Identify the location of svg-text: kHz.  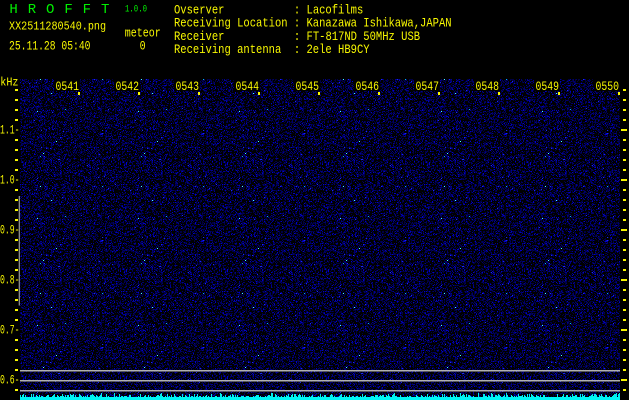
(9, 82).